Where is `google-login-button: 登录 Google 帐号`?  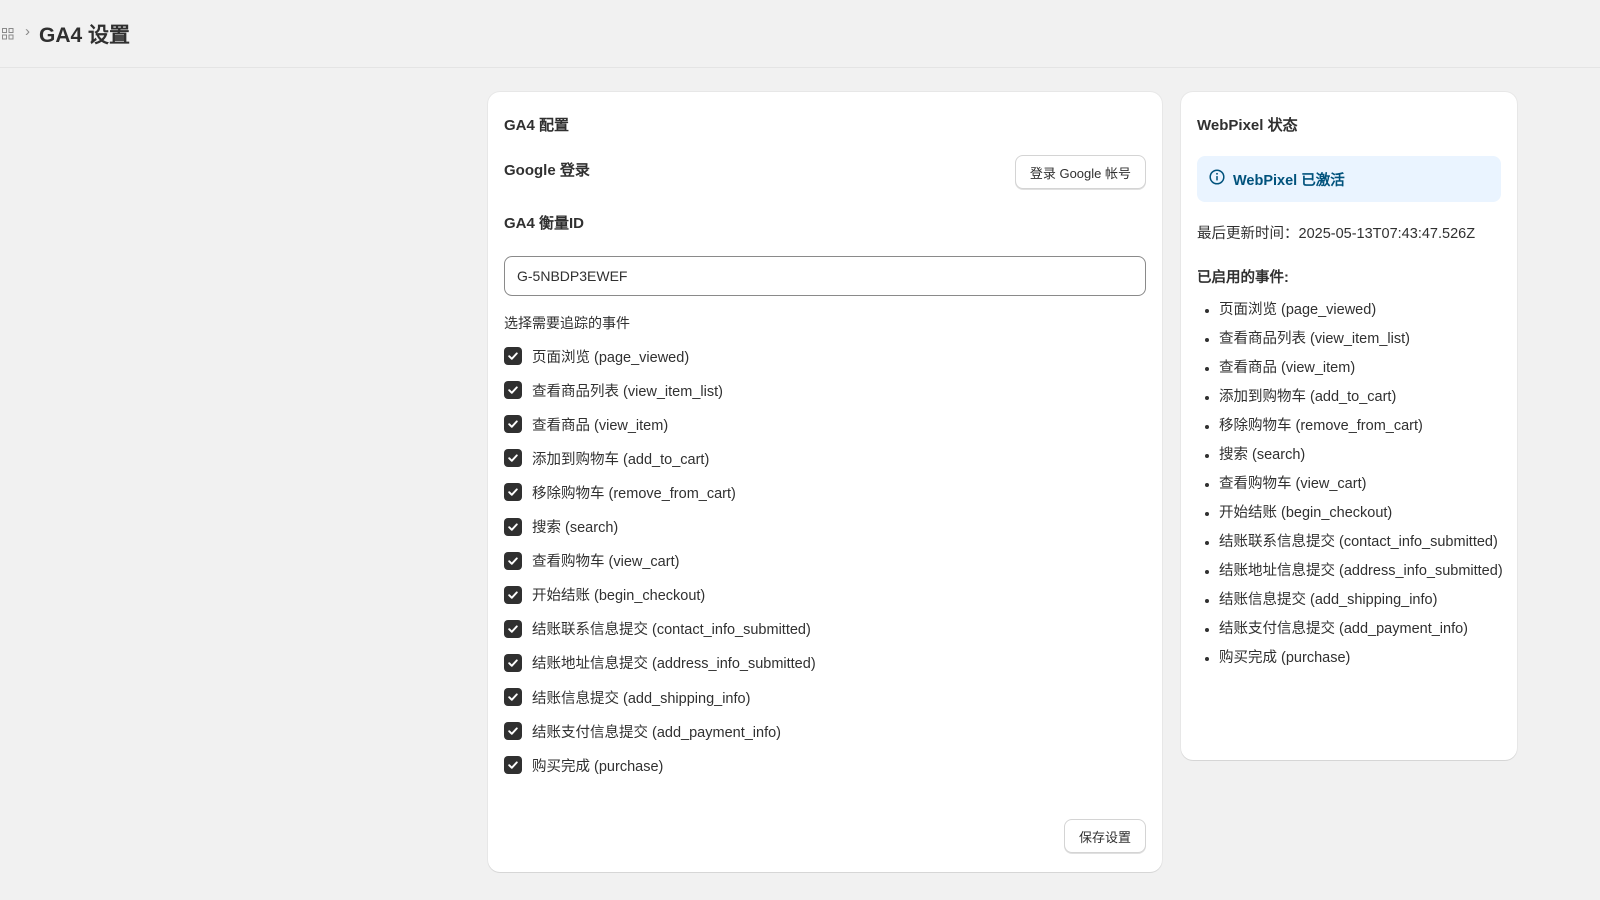 google-login-button: 登录 Google 帐号 is located at coordinates (1080, 172).